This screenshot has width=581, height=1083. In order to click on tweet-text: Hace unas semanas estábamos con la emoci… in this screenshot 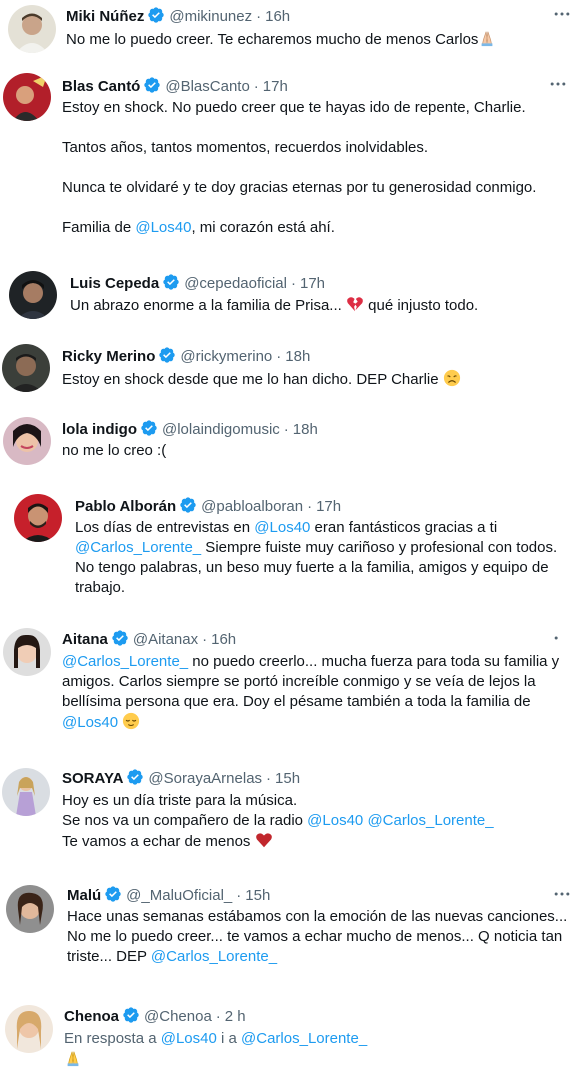, I will do `click(317, 937)`.